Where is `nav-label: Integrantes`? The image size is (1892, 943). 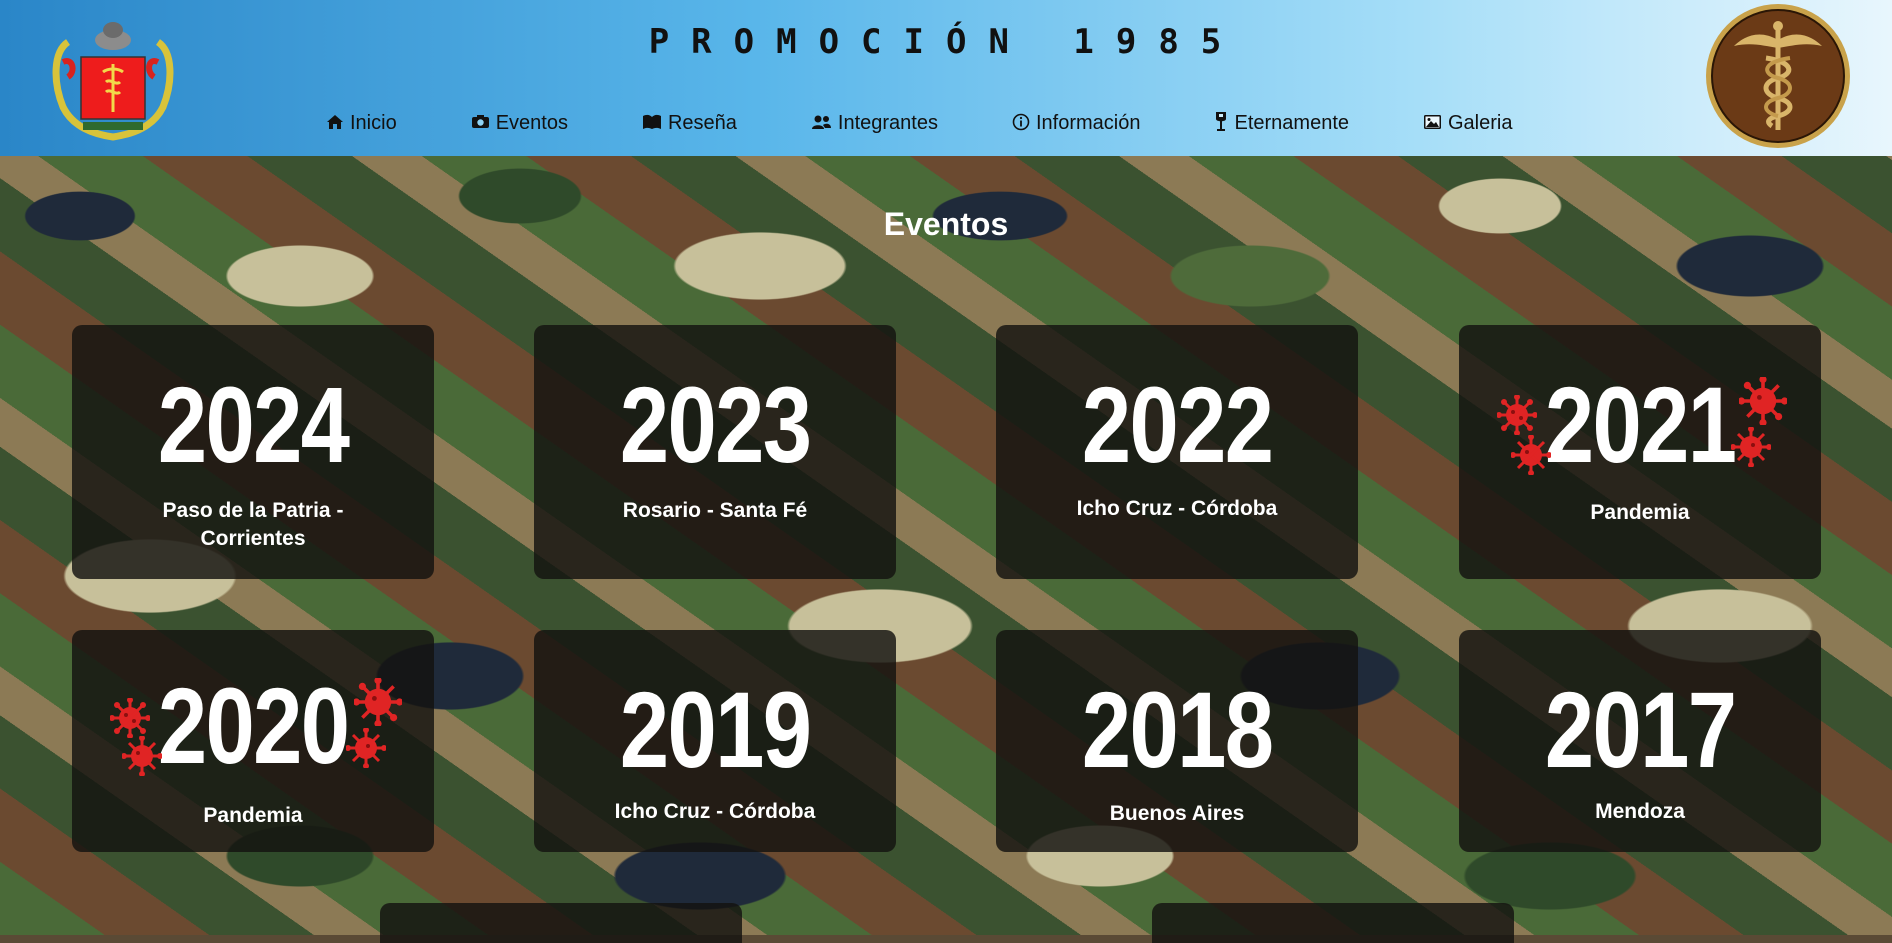
nav-label: Integrantes is located at coordinates (887, 122).